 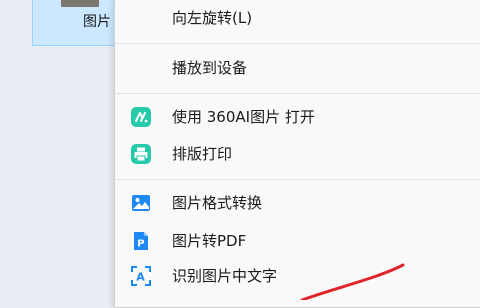 I want to click on menu-item-image-format-convert: 图片格式转换, so click(x=297, y=203).